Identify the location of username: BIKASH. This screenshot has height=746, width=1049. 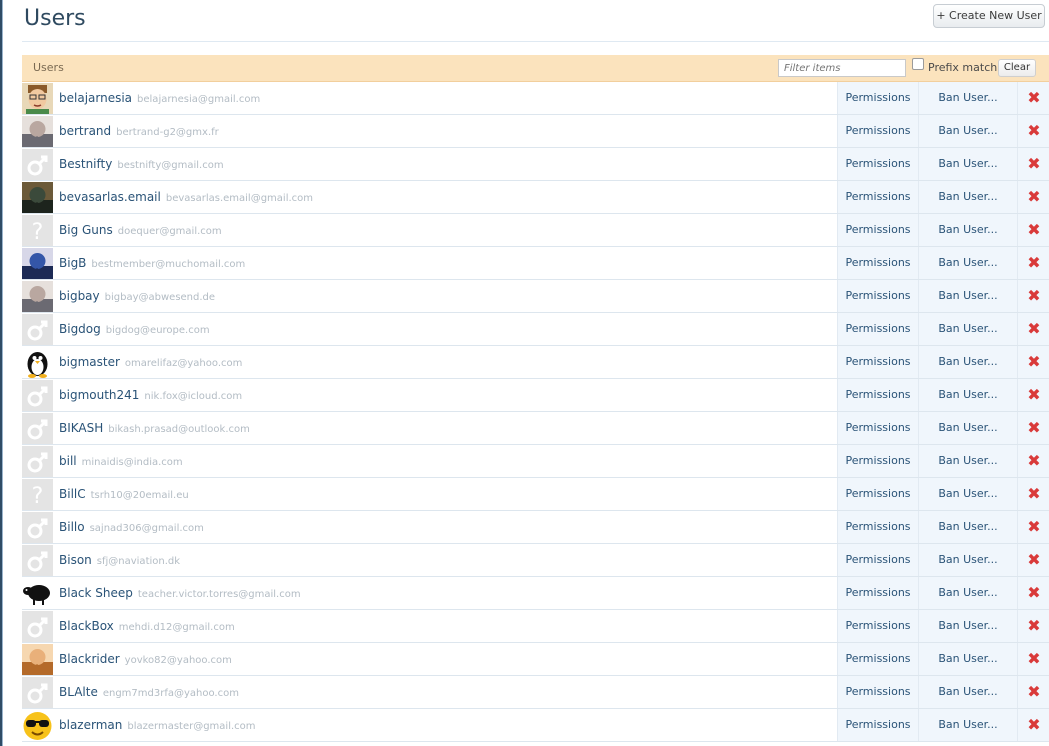
(81, 428).